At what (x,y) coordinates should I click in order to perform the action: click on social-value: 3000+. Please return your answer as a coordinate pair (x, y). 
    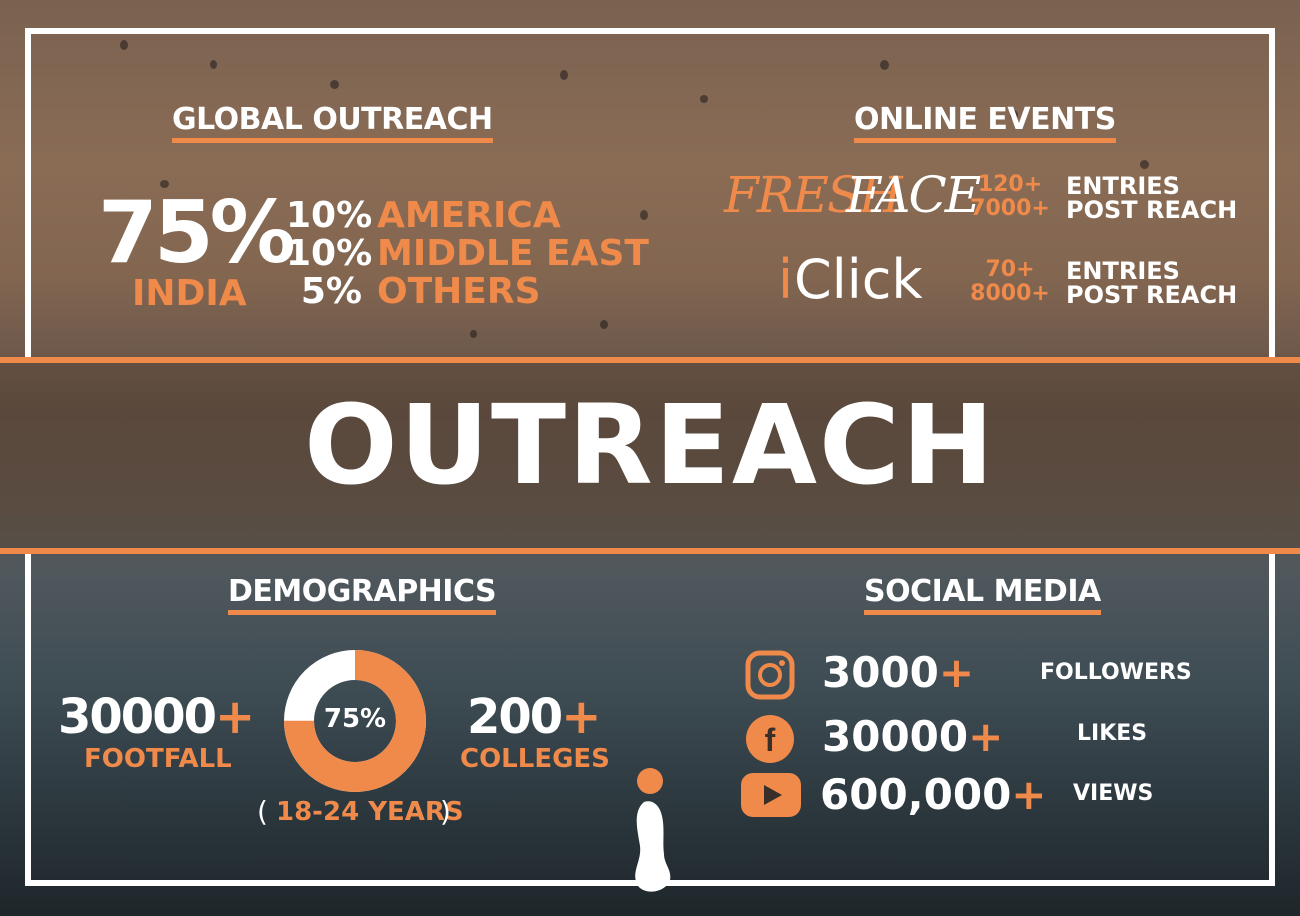
    Looking at the image, I should click on (898, 672).